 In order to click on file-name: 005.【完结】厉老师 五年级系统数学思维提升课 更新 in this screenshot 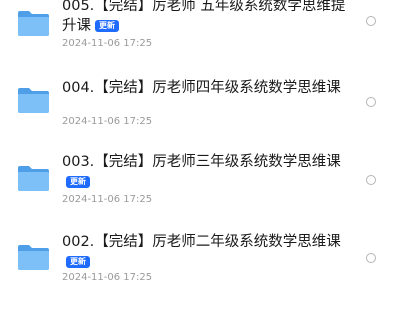, I will do `click(204, 17)`.